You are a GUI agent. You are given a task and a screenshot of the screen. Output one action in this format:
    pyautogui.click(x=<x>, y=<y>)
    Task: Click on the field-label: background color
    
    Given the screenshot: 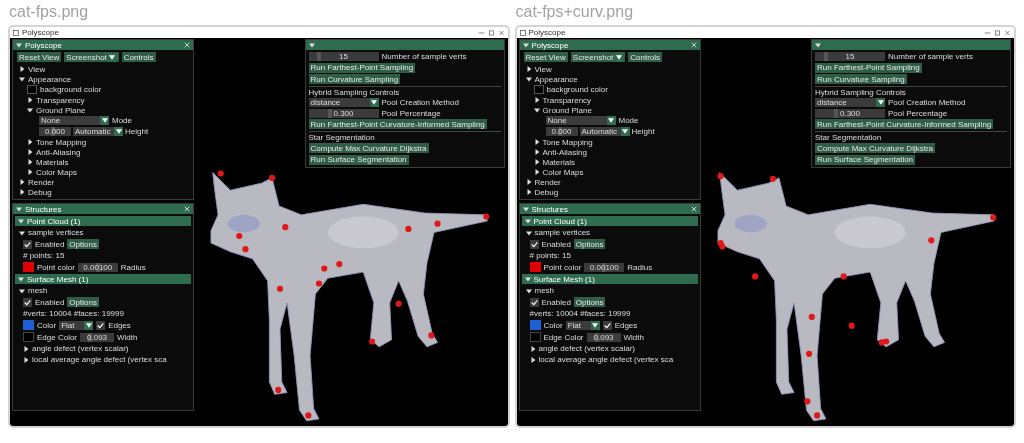 What is the action you would take?
    pyautogui.click(x=577, y=89)
    